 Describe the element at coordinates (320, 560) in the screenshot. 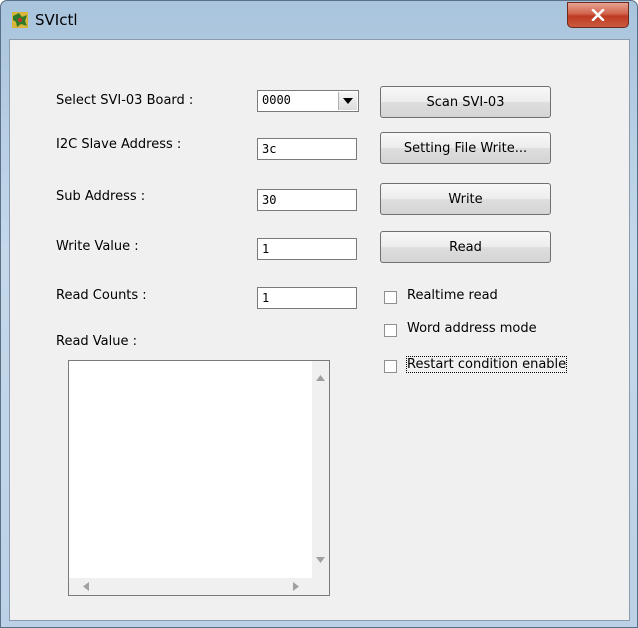

I see `scroll-down-icon` at that location.